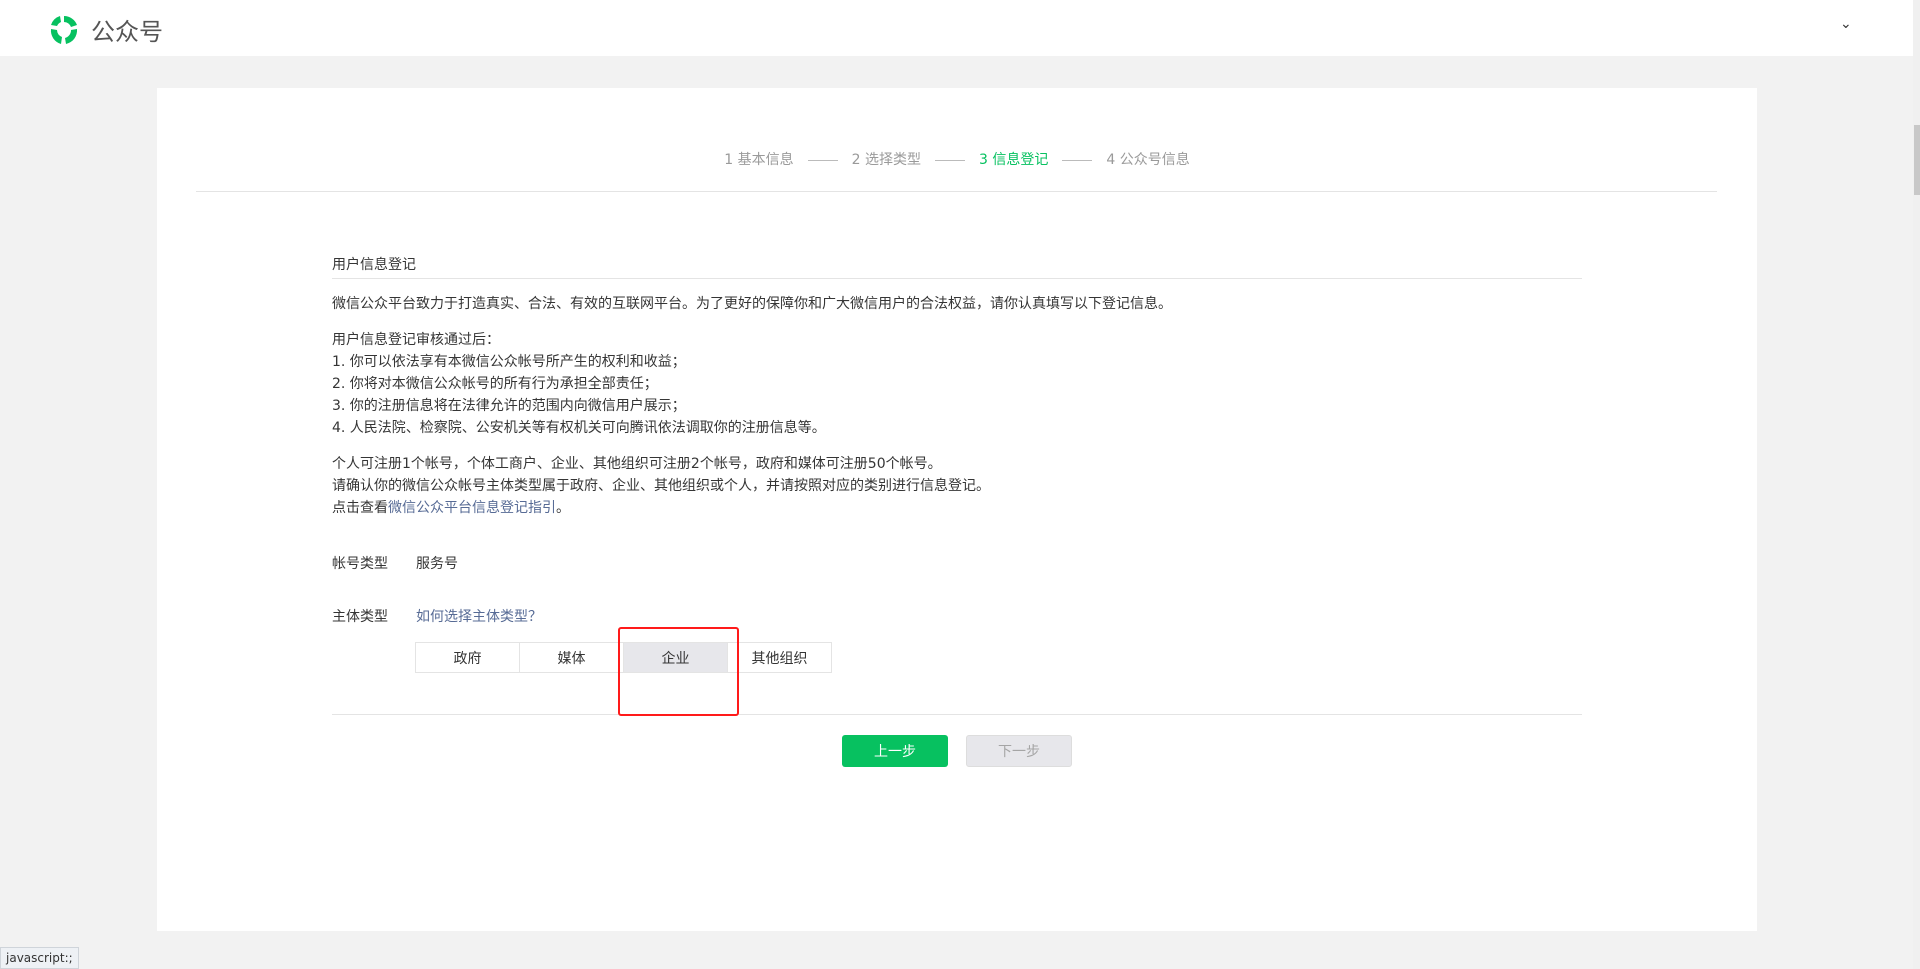 The height and width of the screenshot is (969, 1920). I want to click on guide-prefix: 点击查看, so click(360, 508).